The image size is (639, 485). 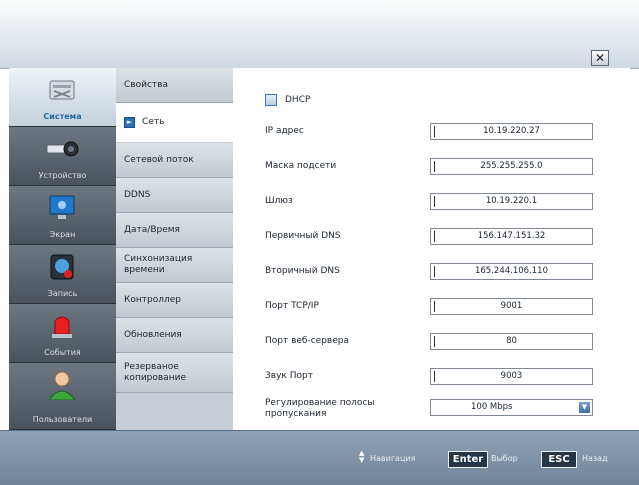 What do you see at coordinates (152, 229) in the screenshot?
I see `subnav-item-label: Дата/Время` at bounding box center [152, 229].